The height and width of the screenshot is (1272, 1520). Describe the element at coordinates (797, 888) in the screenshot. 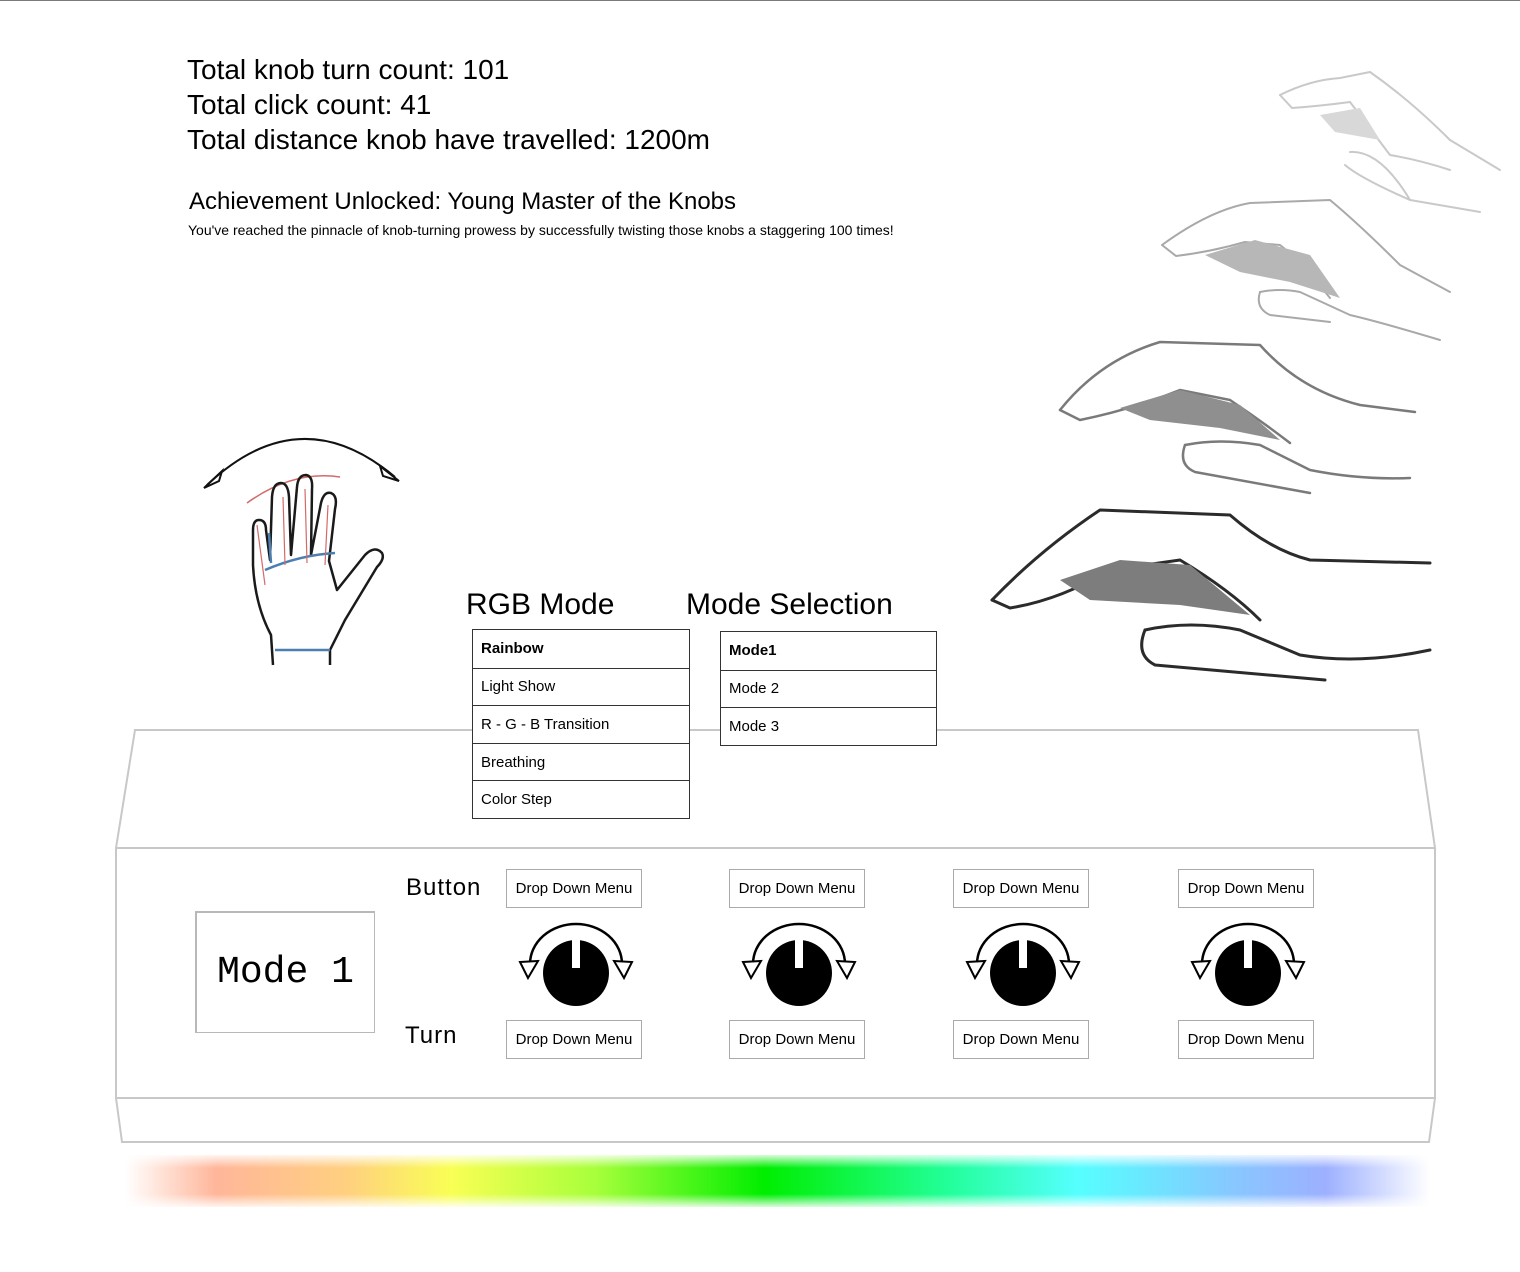

I see `knob-2-button-dropdown: Drop Down Menu` at that location.